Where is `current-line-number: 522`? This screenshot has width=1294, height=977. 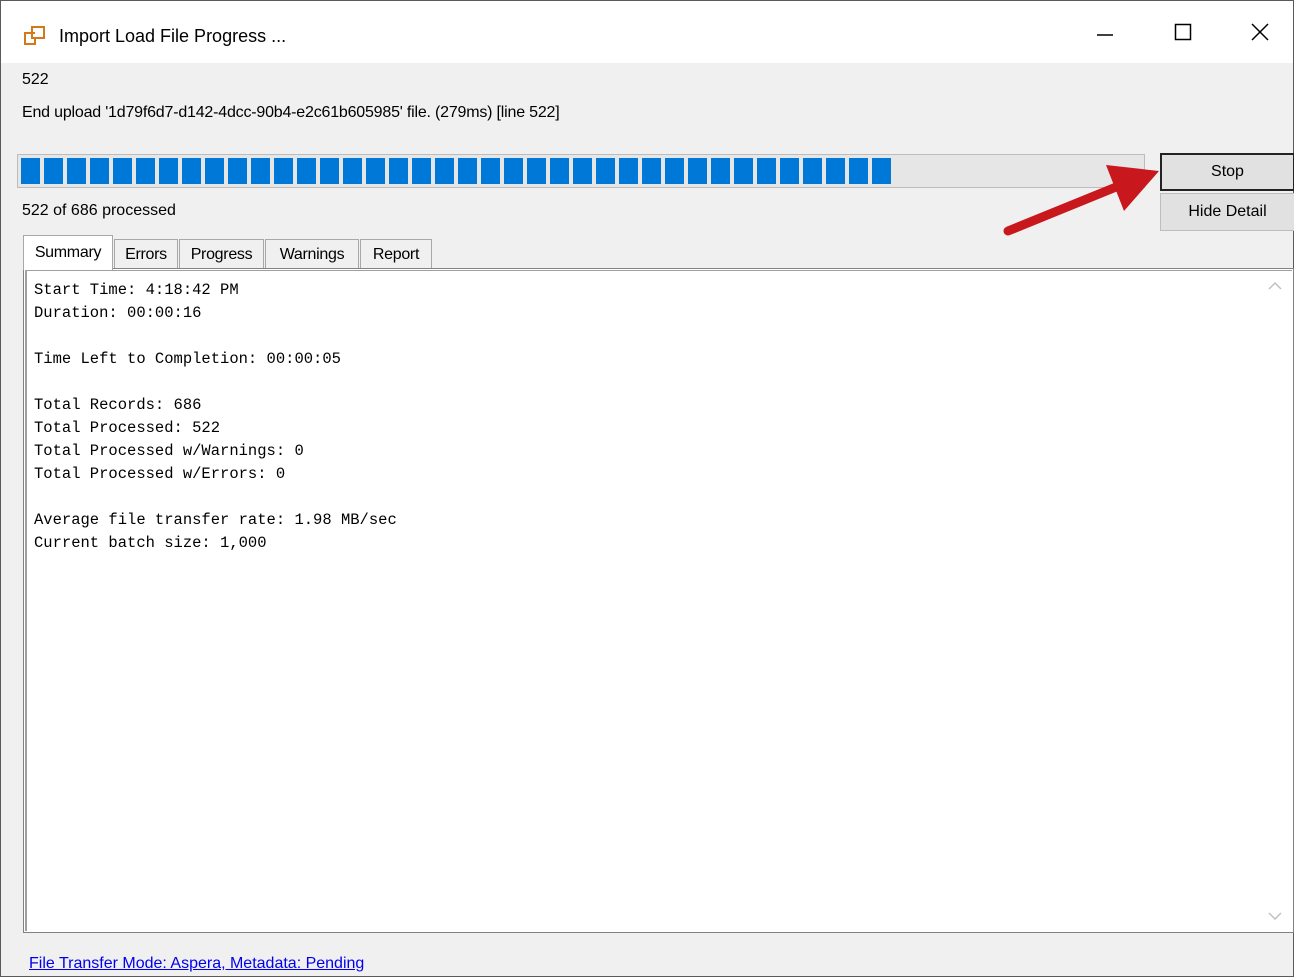
current-line-number: 522 is located at coordinates (35, 79).